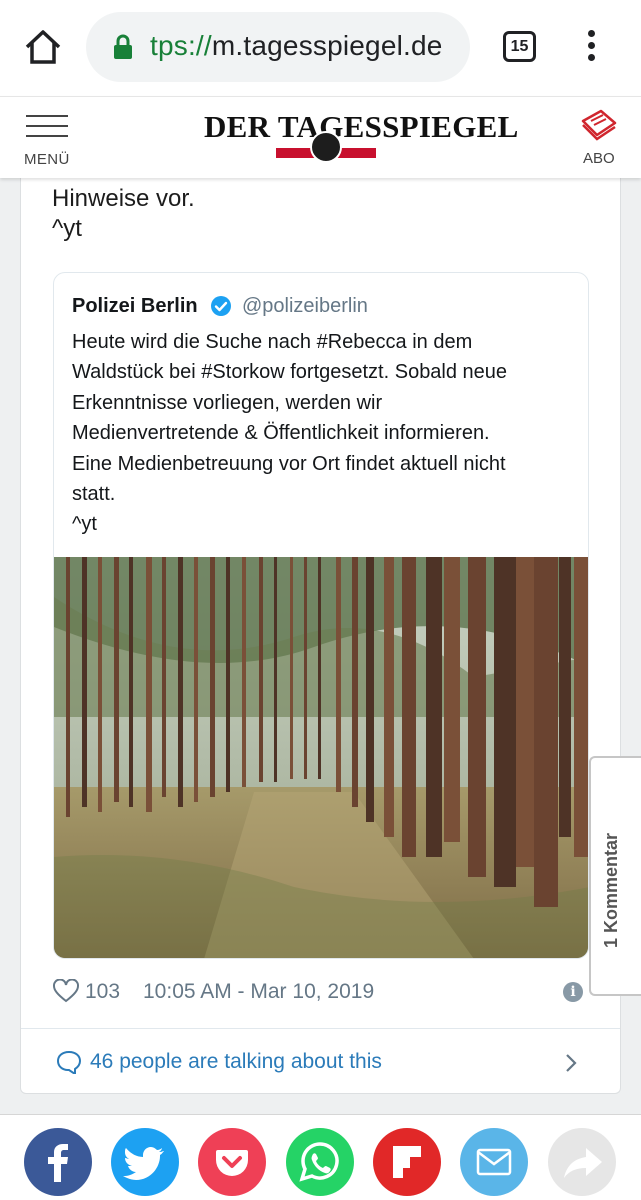  I want to click on quoted-text-line: statt., so click(94, 494).